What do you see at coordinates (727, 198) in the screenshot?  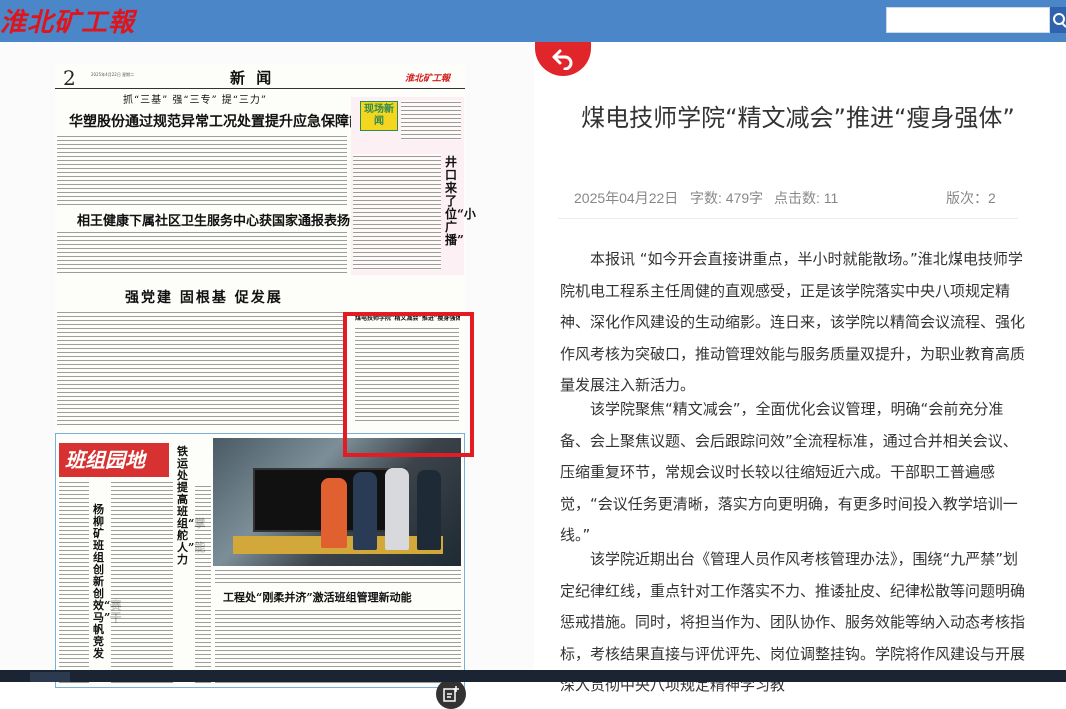 I see `article-word-count: 字数: 479字` at bounding box center [727, 198].